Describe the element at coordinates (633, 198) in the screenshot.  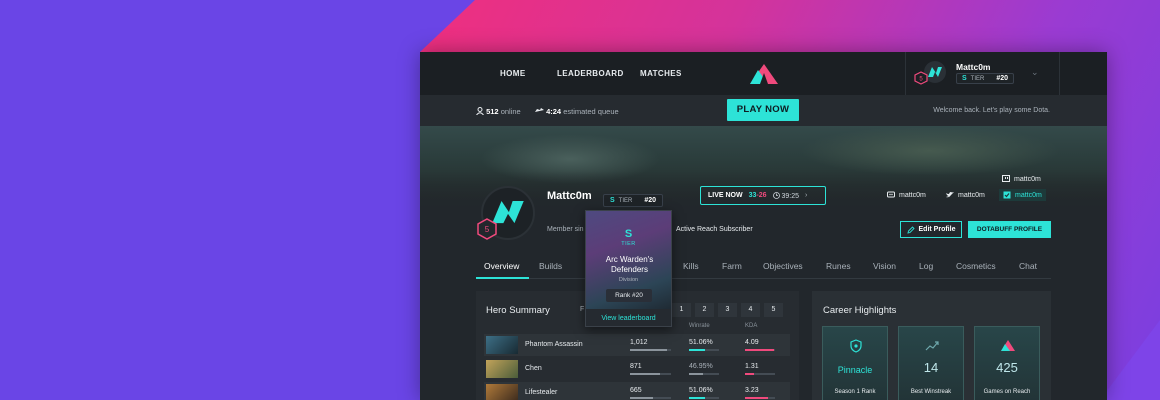
I see `tier-badge: S TIER #20` at that location.